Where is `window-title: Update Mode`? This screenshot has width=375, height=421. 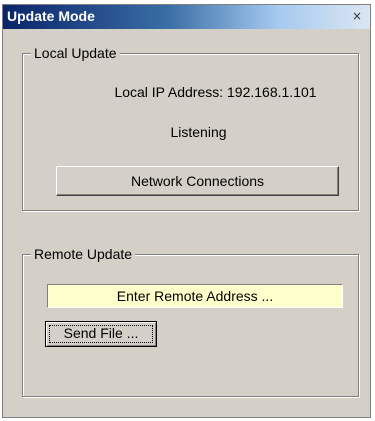 window-title: Update Mode is located at coordinates (51, 16).